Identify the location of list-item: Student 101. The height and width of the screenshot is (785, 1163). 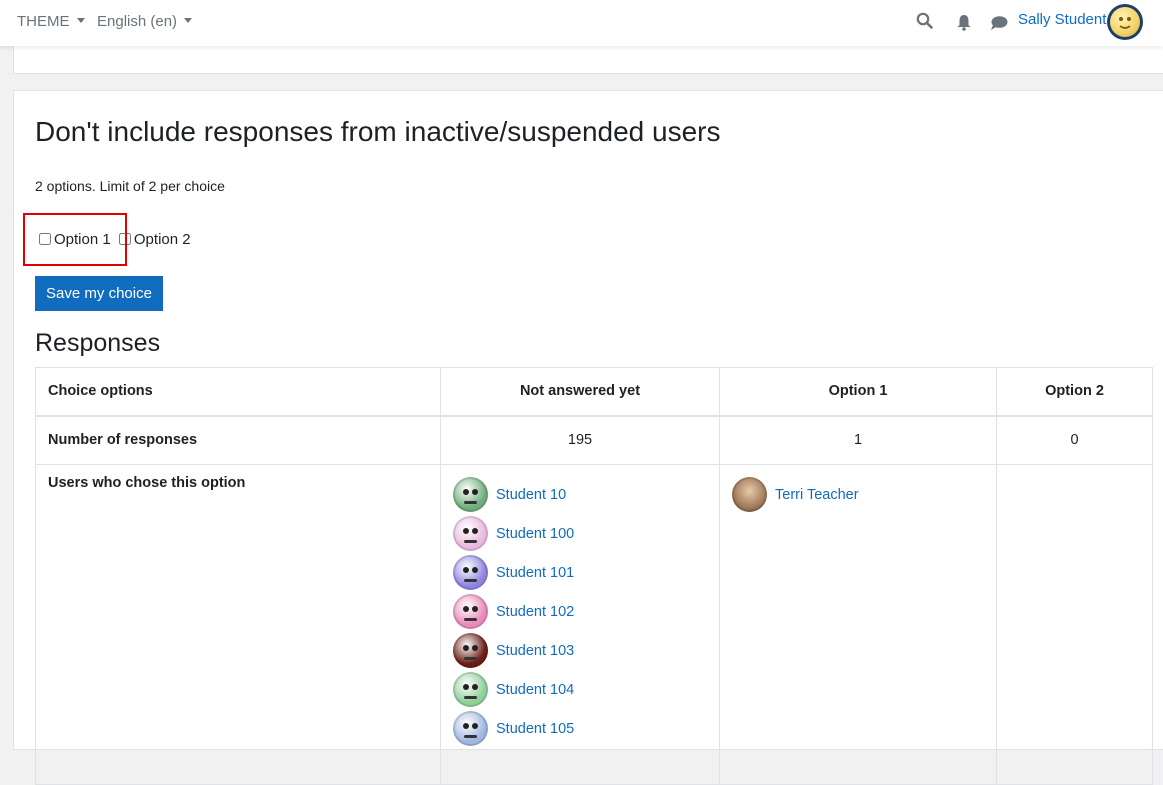
(580, 572).